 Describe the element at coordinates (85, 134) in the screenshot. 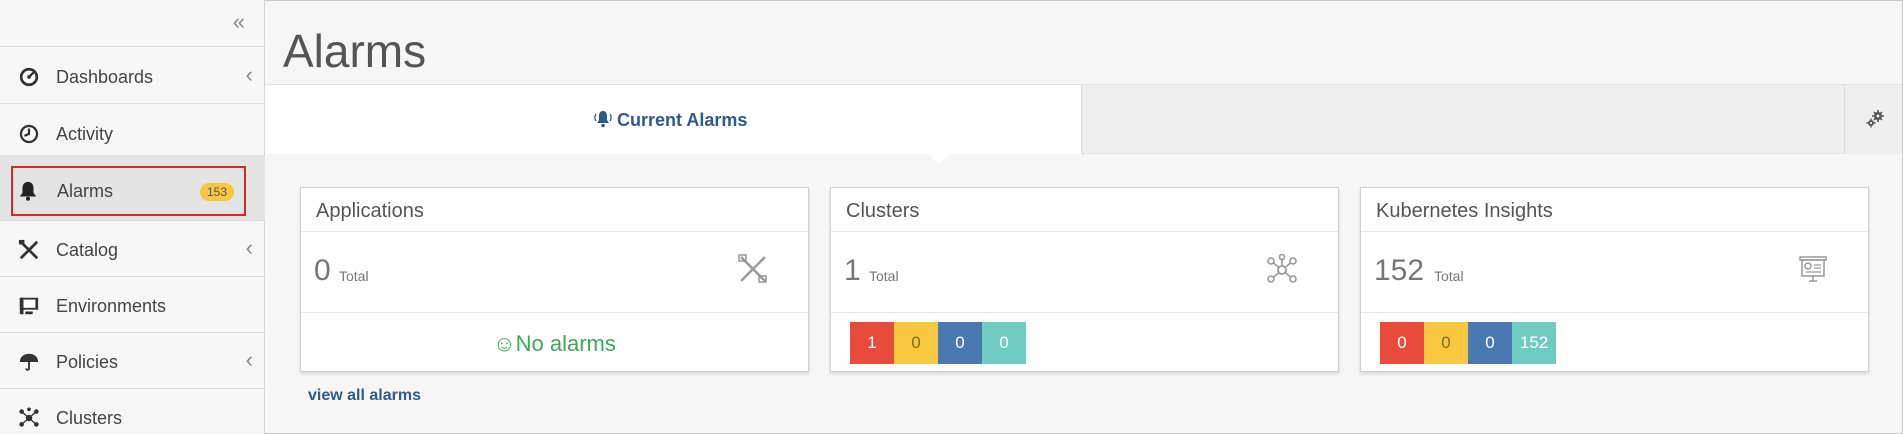

I see `sidebar-item-label: Activity` at that location.